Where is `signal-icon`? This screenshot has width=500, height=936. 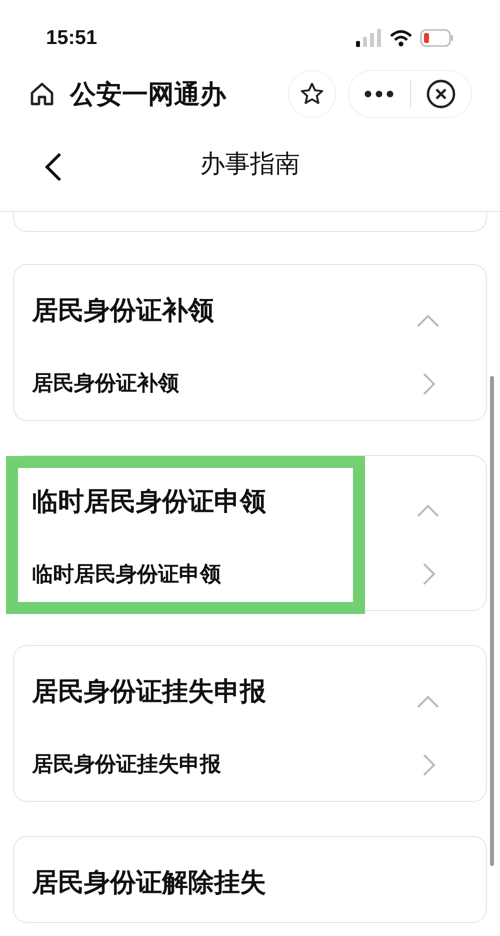
signal-icon is located at coordinates (369, 38).